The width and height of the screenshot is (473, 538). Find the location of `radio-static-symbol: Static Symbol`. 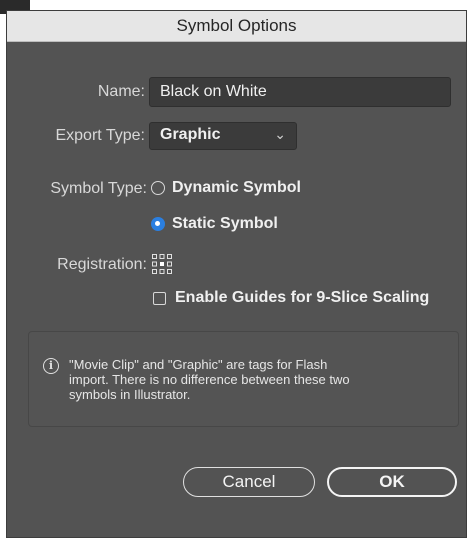

radio-static-symbol: Static Symbol is located at coordinates (214, 224).